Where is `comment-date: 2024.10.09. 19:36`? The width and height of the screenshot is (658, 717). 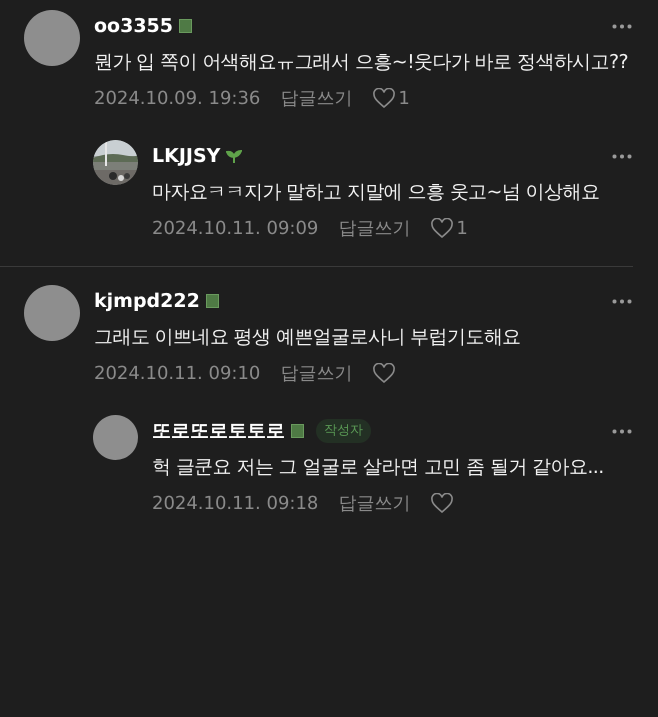 comment-date: 2024.10.09. 19:36 is located at coordinates (177, 99).